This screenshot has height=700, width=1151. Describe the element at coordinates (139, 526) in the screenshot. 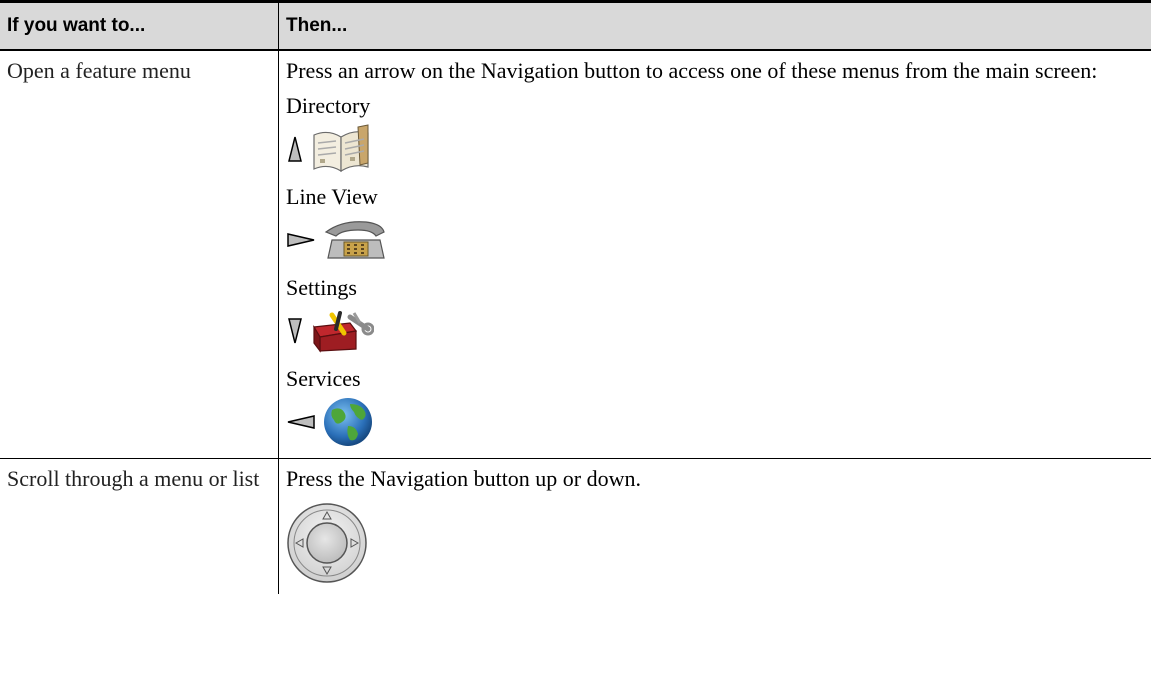

I see `row-action-scroll-menu: Scroll through a menu or list` at that location.